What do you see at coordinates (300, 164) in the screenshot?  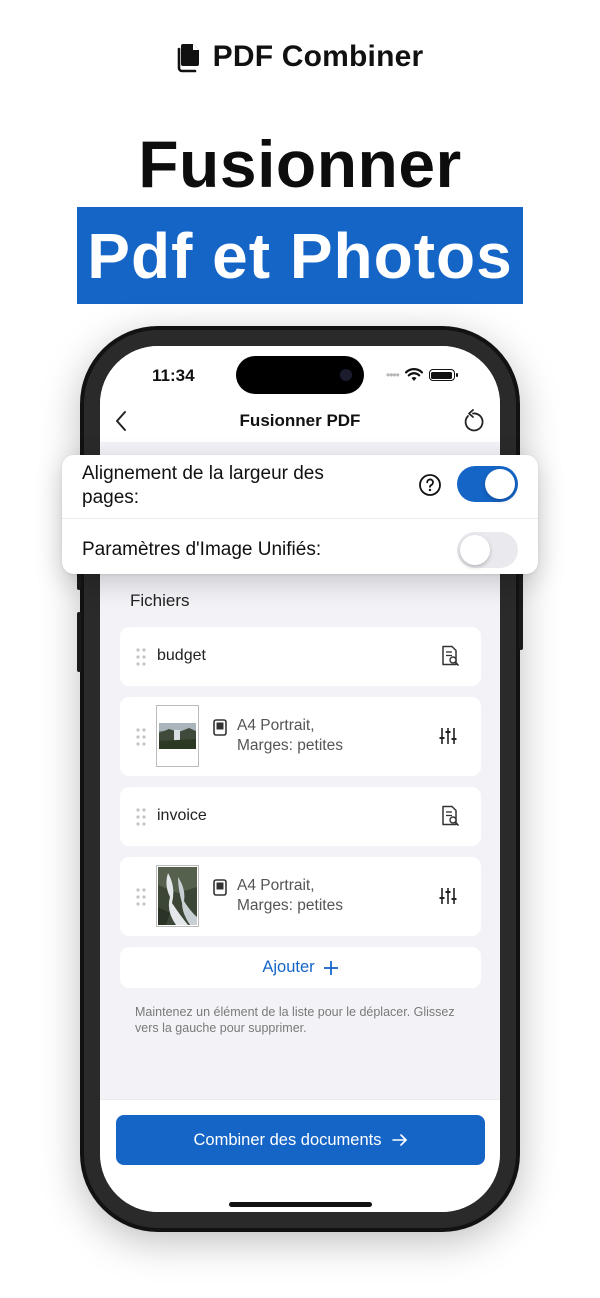 I see `headline: Fusionner` at bounding box center [300, 164].